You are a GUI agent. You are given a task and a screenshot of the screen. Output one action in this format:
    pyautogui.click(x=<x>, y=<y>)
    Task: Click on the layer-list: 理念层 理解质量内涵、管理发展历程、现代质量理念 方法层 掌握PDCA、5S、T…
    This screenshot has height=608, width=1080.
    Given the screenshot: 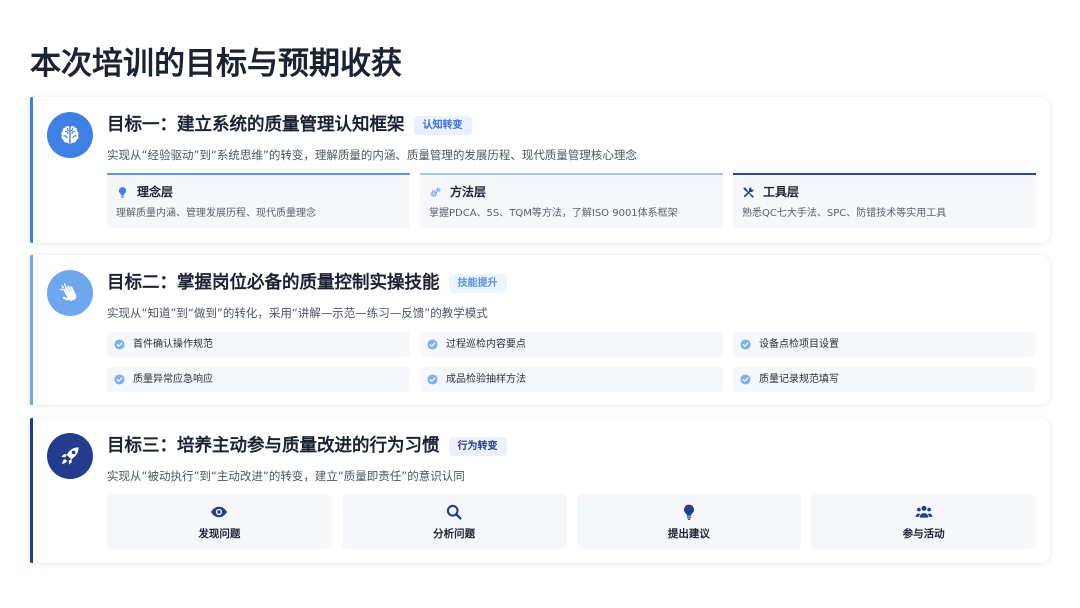 What is the action you would take?
    pyautogui.click(x=571, y=200)
    